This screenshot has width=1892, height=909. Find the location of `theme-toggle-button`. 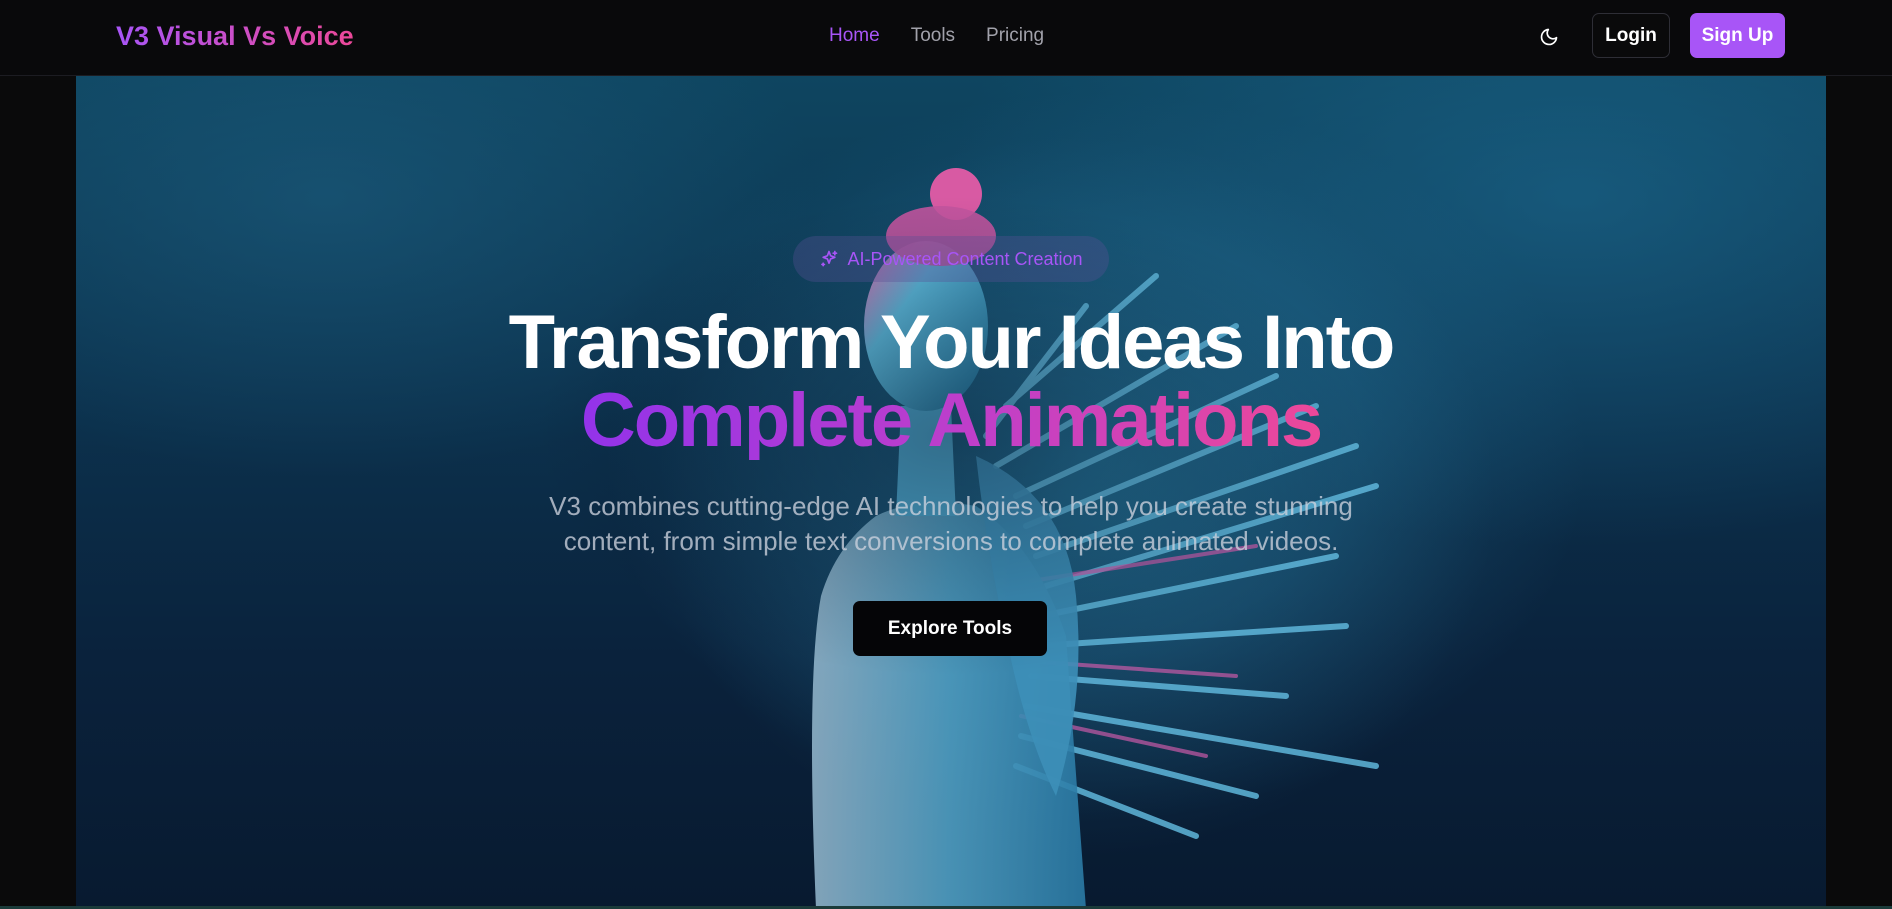

theme-toggle-button is located at coordinates (1549, 37).